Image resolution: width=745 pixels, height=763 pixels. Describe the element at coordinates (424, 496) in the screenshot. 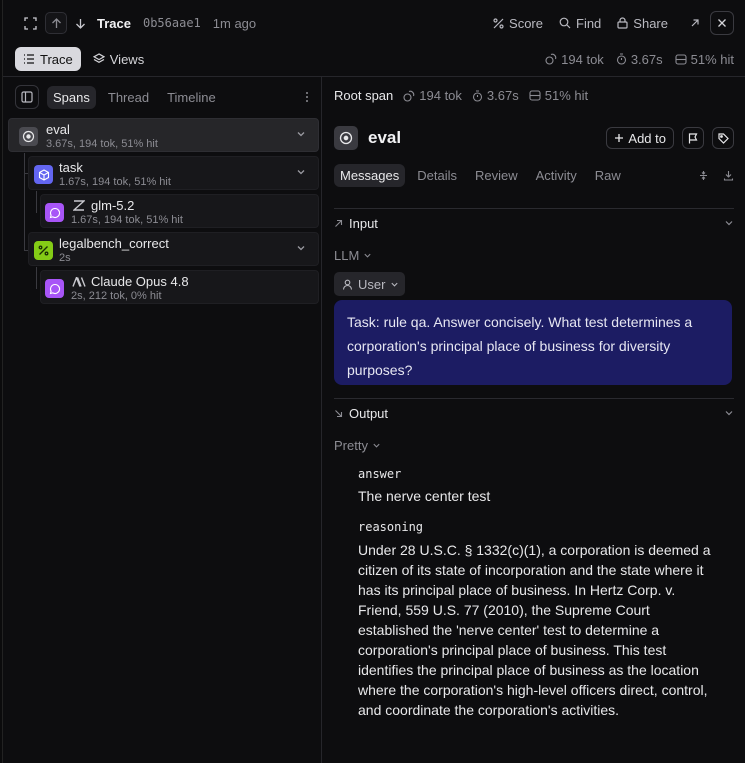

I see `answer-value: The nerve center test` at that location.